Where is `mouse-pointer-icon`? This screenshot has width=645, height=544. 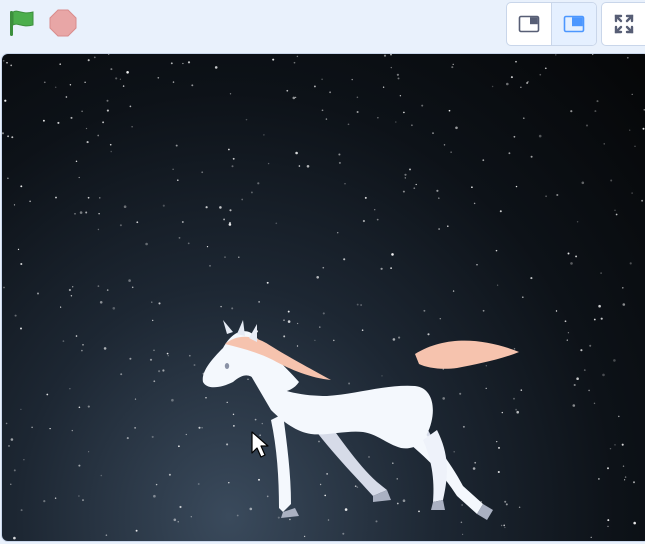
mouse-pointer-icon is located at coordinates (260, 444).